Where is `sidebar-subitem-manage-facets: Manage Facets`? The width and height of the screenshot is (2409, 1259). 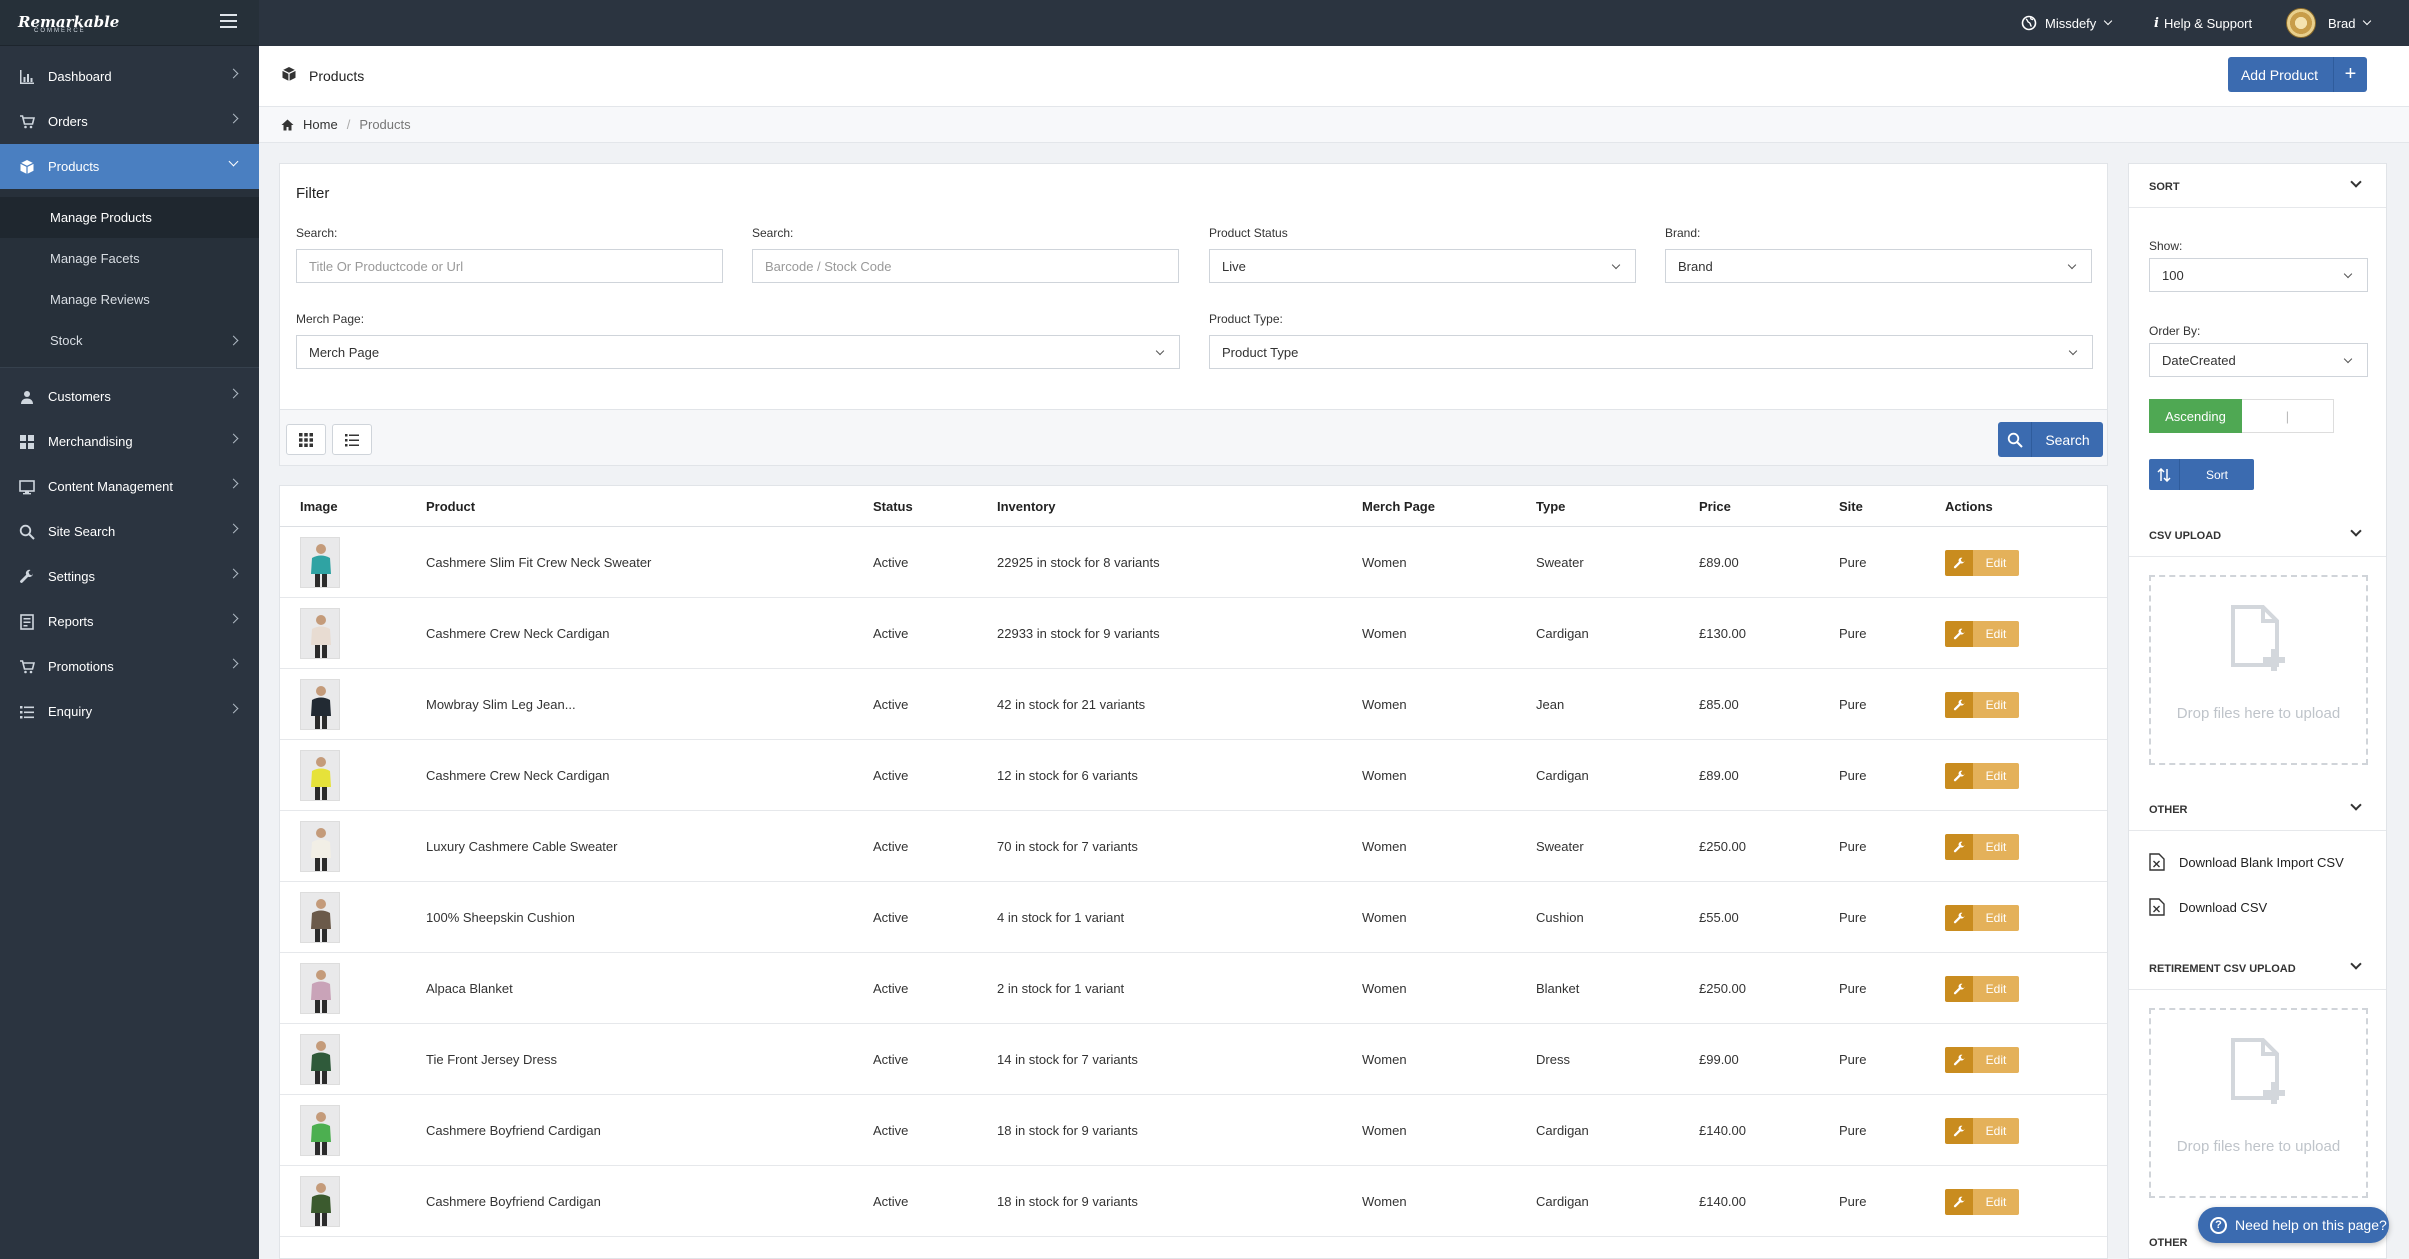 sidebar-subitem-manage-facets: Manage Facets is located at coordinates (129, 258).